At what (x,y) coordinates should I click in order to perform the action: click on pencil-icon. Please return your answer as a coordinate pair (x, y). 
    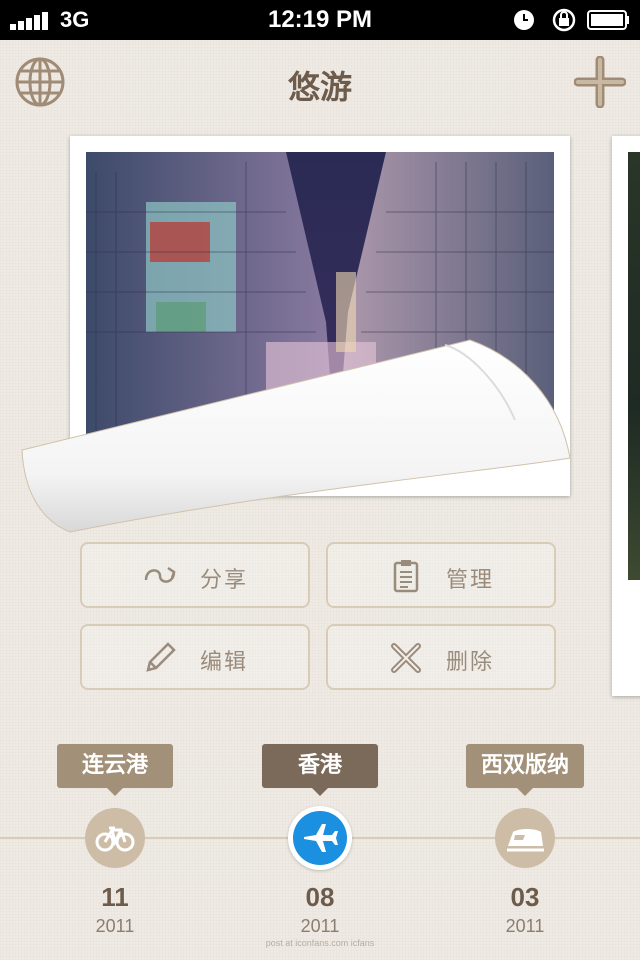
    Looking at the image, I should click on (161, 657).